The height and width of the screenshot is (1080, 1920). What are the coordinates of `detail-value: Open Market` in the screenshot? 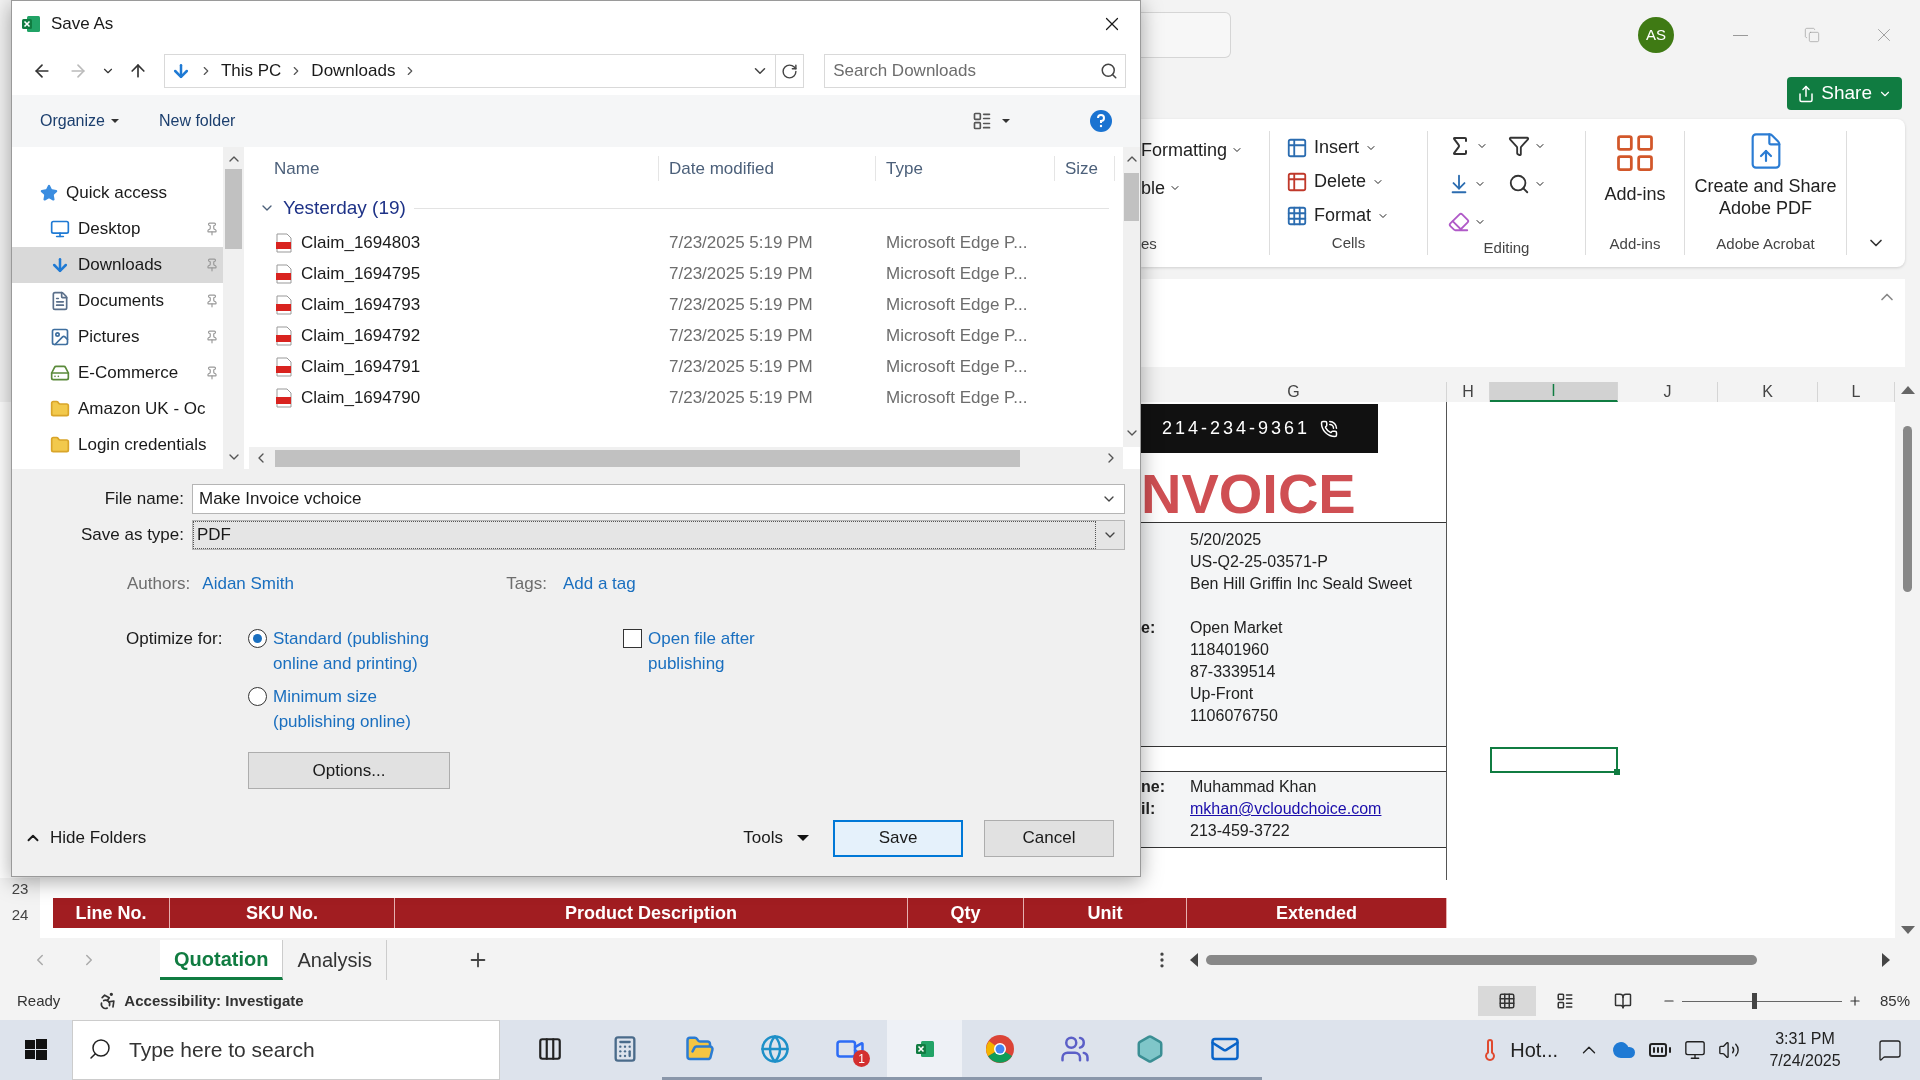 It's located at (1236, 628).